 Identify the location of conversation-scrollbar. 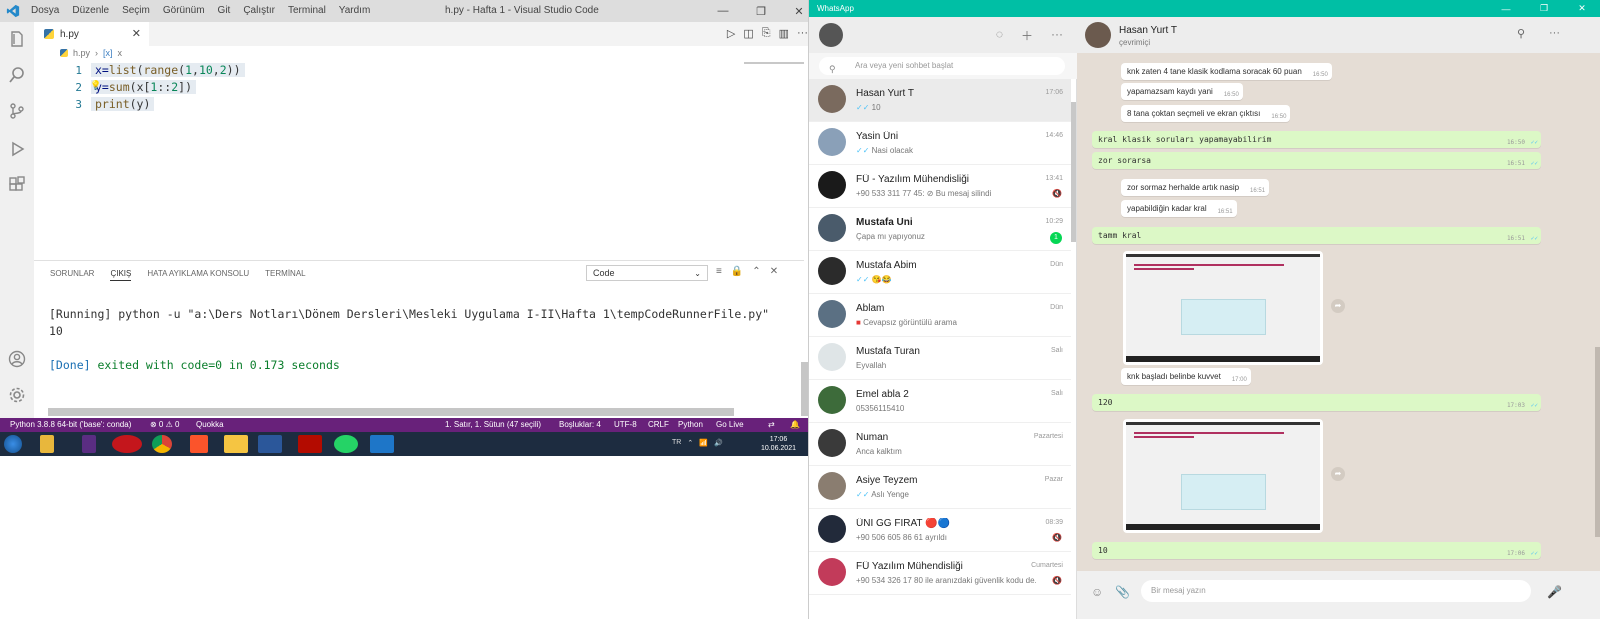
(1597, 442).